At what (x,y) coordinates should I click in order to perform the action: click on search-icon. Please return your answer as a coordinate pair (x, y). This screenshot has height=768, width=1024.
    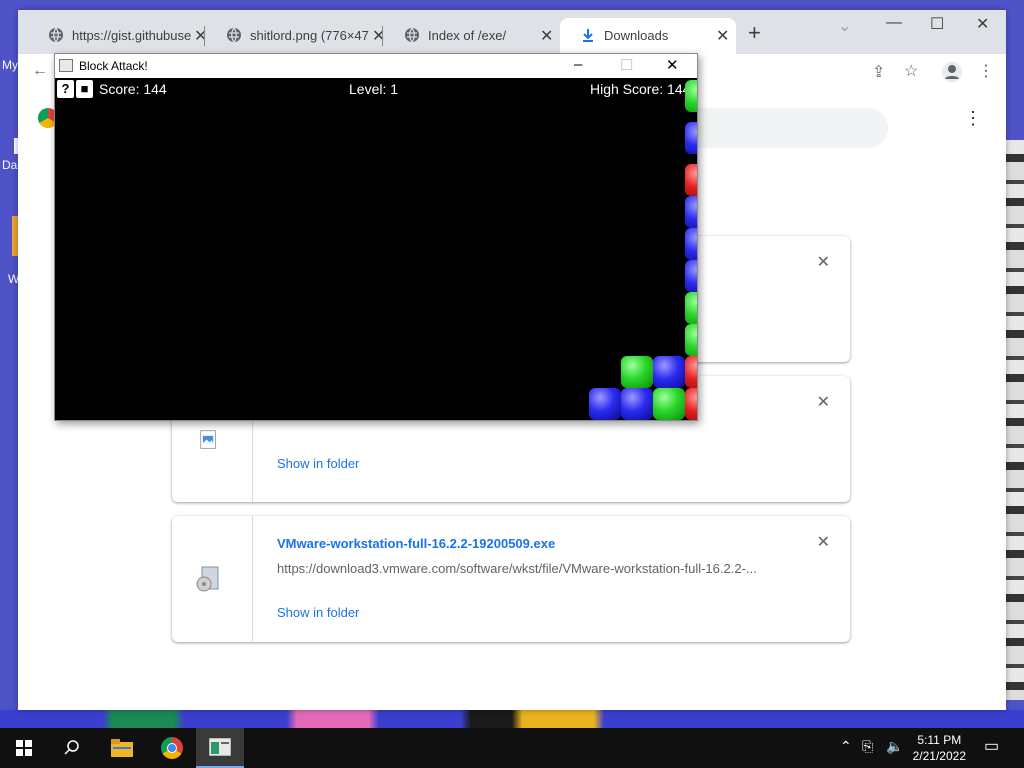
    Looking at the image, I should click on (72, 748).